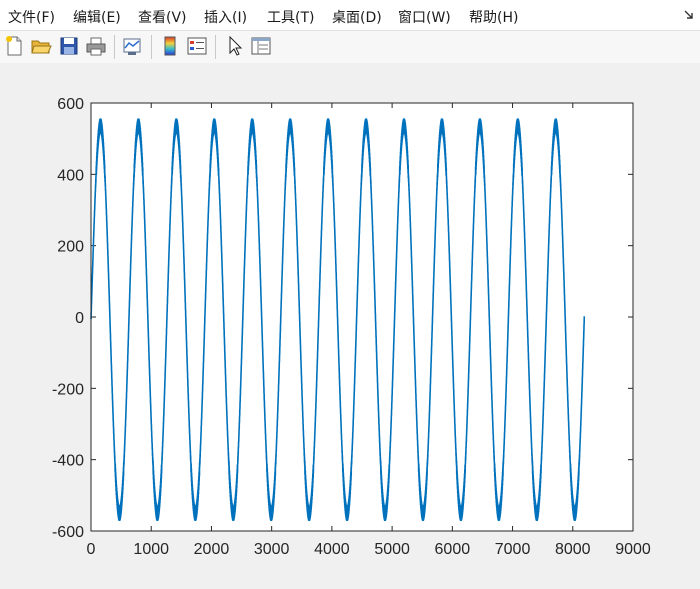 This screenshot has height=589, width=700. What do you see at coordinates (70, 247) in the screenshot?
I see `y-tick-label: 200` at bounding box center [70, 247].